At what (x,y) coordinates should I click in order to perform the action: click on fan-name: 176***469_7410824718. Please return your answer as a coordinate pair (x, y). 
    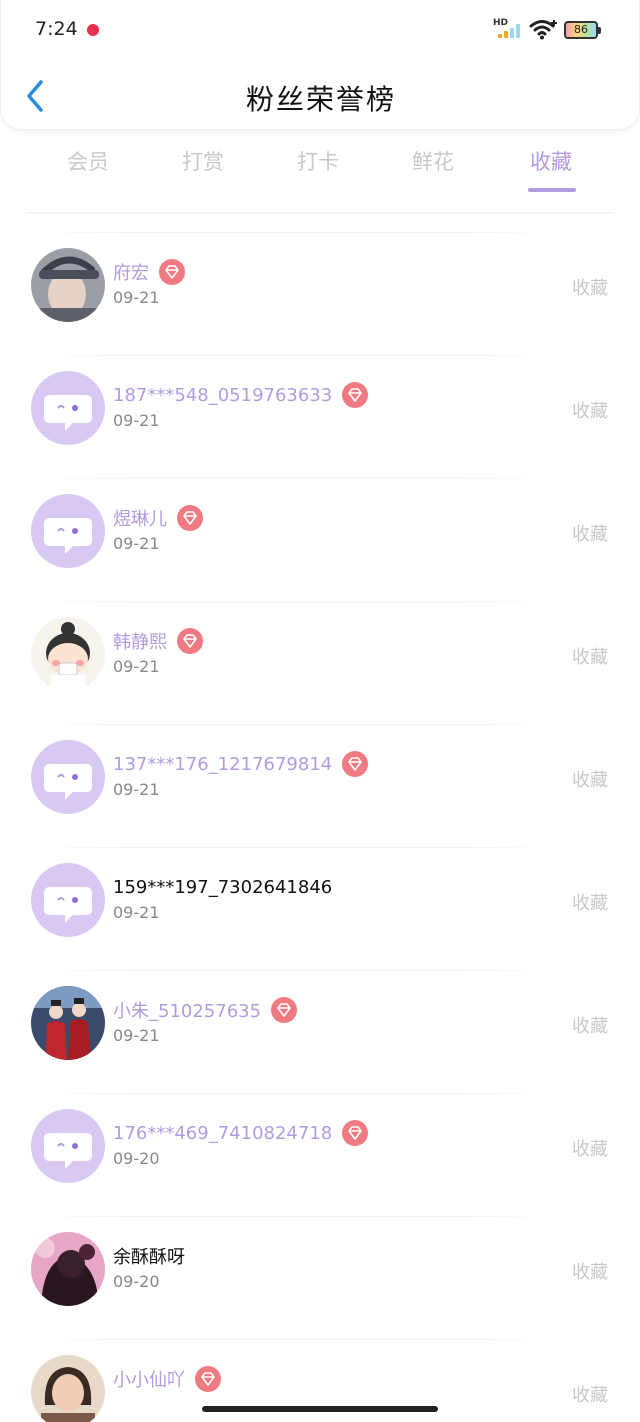
    Looking at the image, I should click on (223, 1133).